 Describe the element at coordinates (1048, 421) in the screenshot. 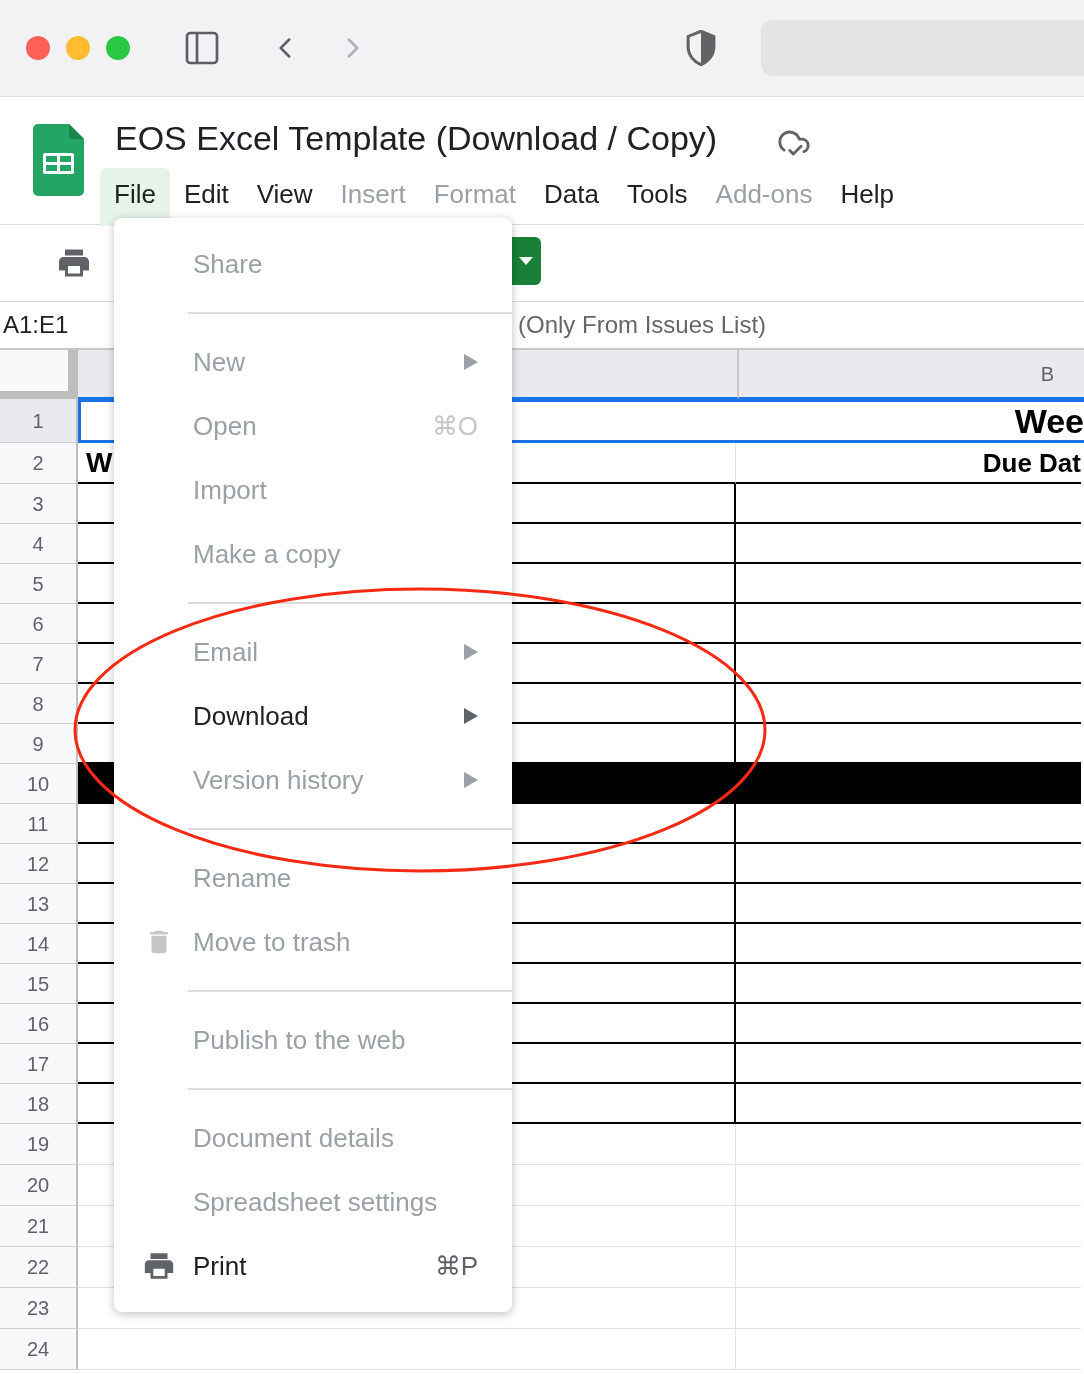

I see `table-cell-text: Wee` at that location.